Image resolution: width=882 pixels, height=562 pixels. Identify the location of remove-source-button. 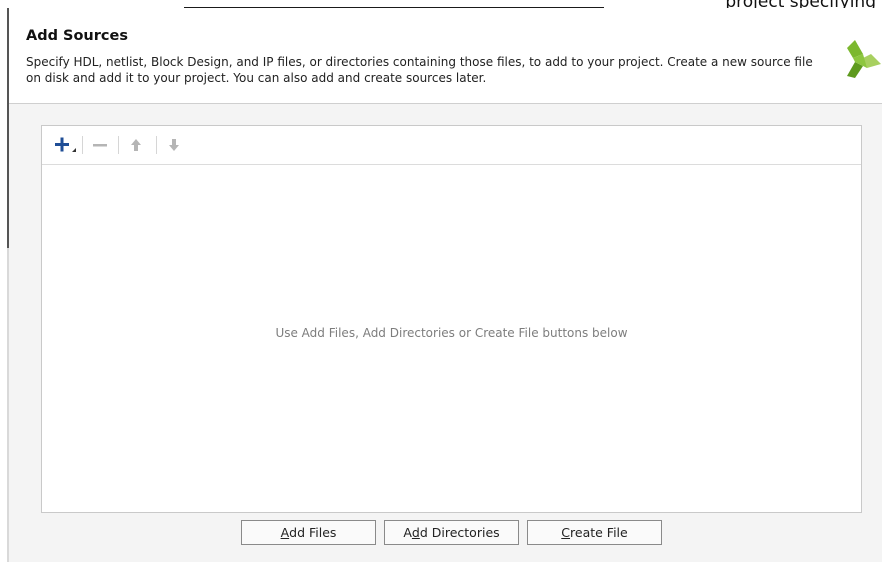
(100, 145).